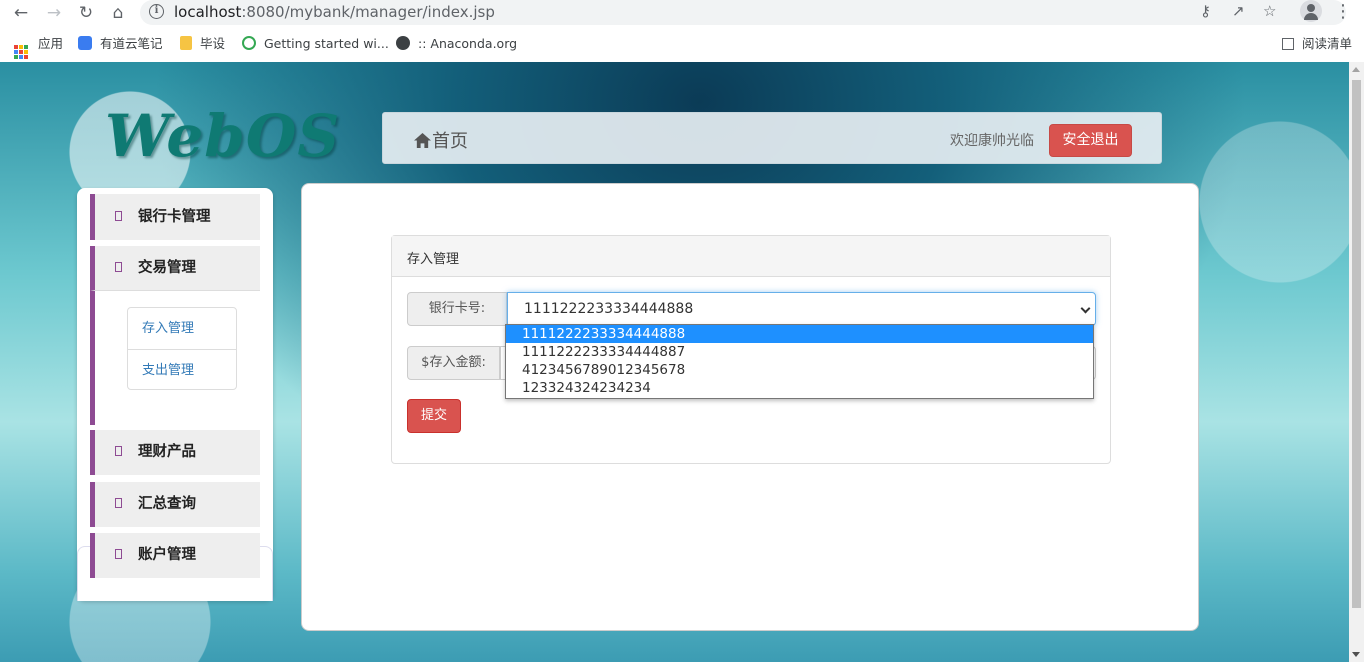  What do you see at coordinates (182, 369) in the screenshot?
I see `submenu-withdraw: 支出管理` at bounding box center [182, 369].